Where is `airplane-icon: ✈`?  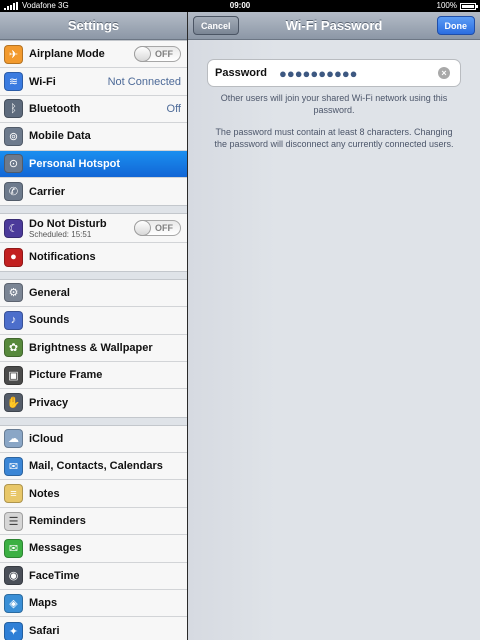
airplane-icon: ✈ is located at coordinates (13, 54).